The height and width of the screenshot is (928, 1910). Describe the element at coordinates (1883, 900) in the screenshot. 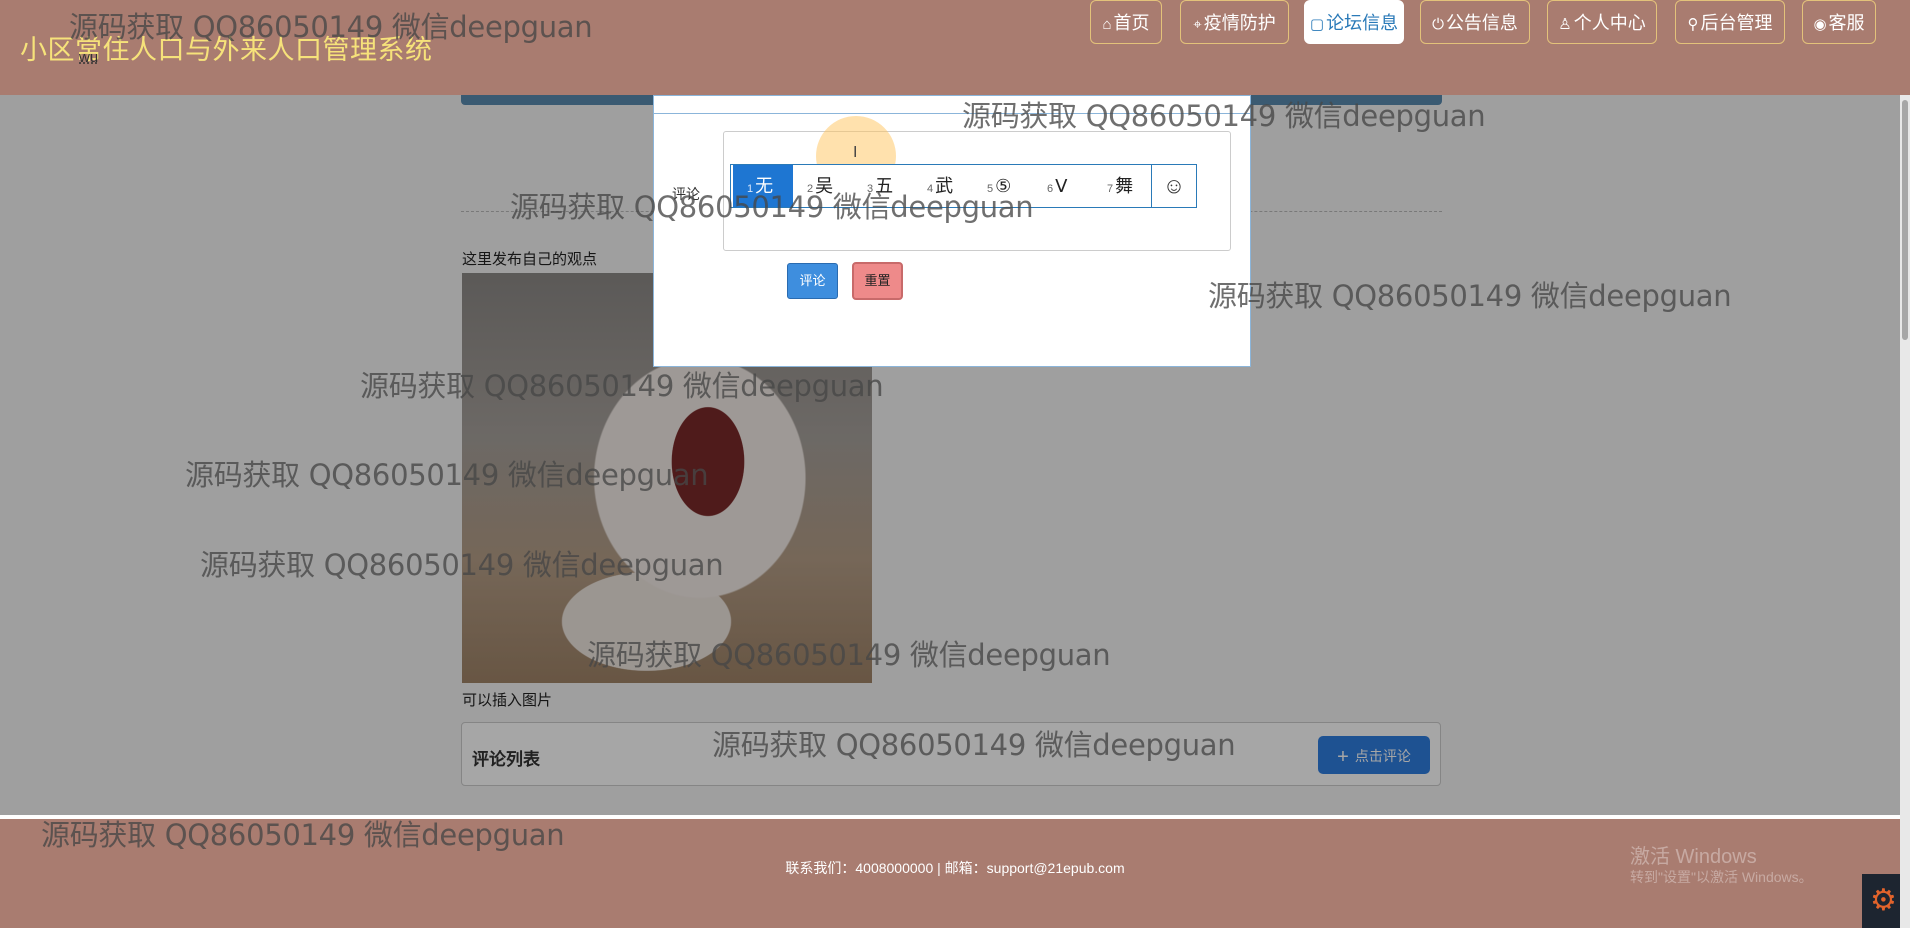

I see `gear-icon: ⚙` at that location.